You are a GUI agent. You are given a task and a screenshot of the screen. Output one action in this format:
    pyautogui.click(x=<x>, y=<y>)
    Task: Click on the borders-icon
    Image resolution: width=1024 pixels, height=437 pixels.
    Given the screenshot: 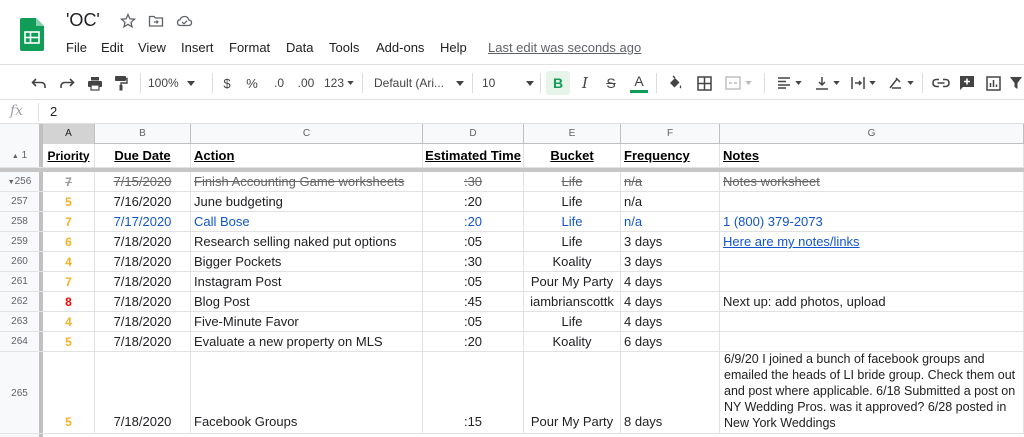 What is the action you would take?
    pyautogui.click(x=704, y=83)
    